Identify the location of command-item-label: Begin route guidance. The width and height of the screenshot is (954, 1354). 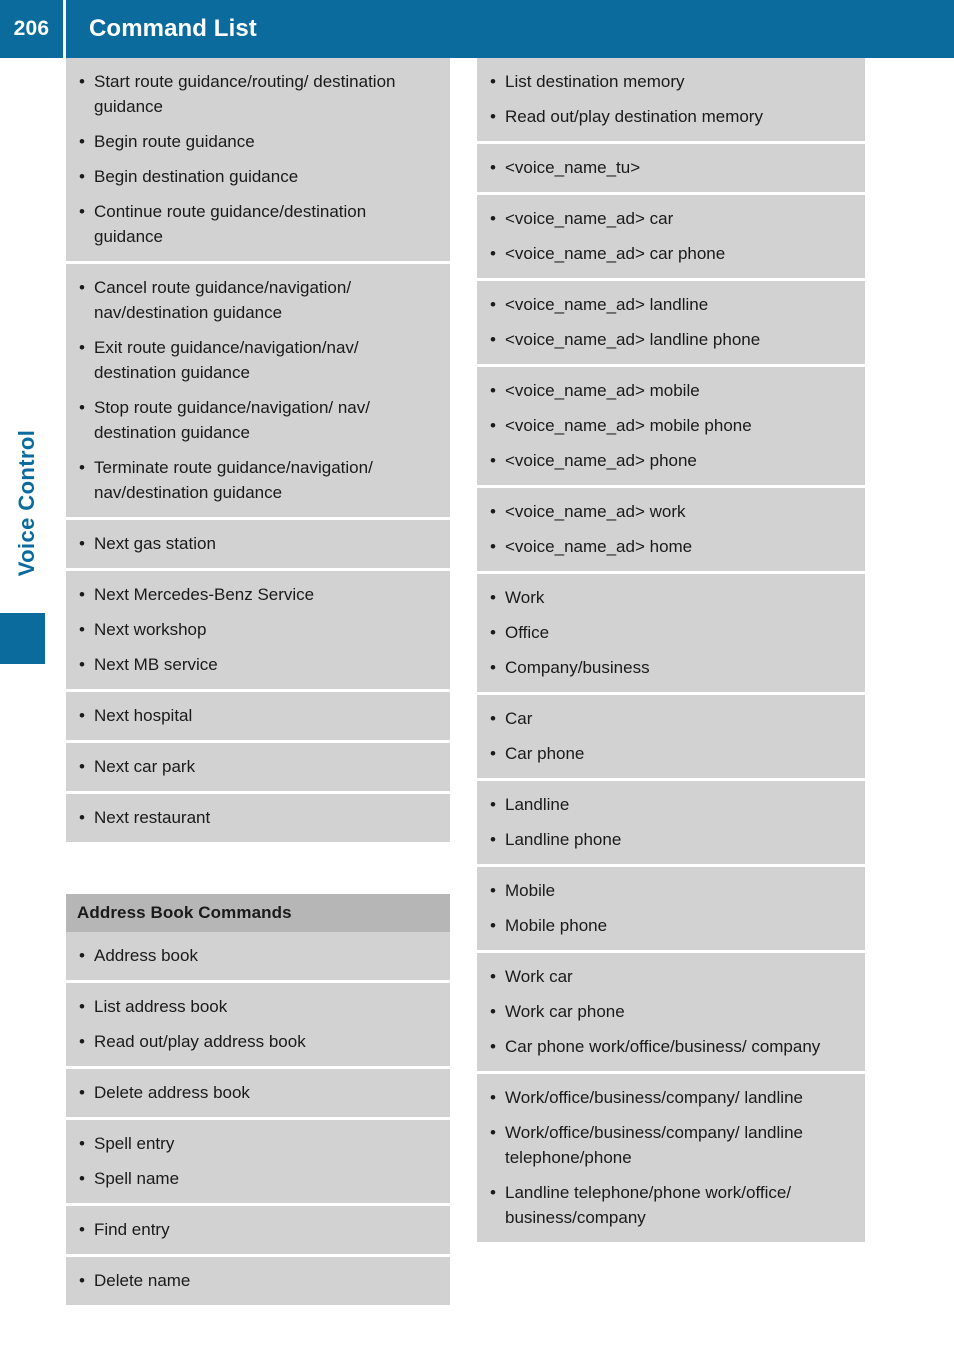
(174, 141).